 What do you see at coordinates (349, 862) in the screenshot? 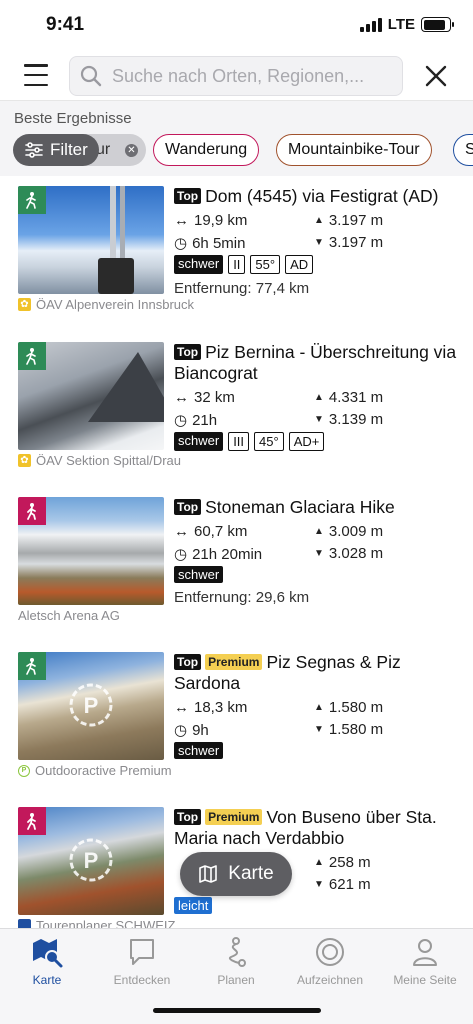
I see `ascent-value: 258 m` at bounding box center [349, 862].